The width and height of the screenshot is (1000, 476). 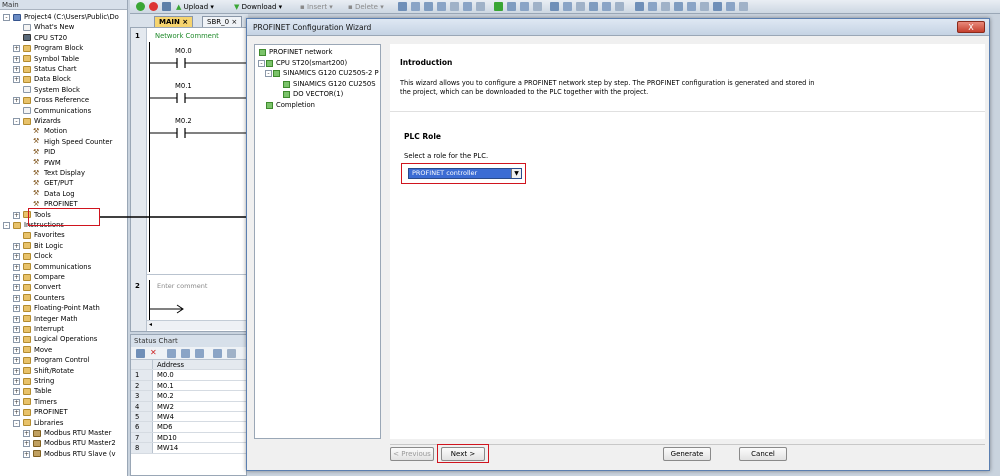 I want to click on scroll-left-icon: ◂, so click(x=150, y=324).